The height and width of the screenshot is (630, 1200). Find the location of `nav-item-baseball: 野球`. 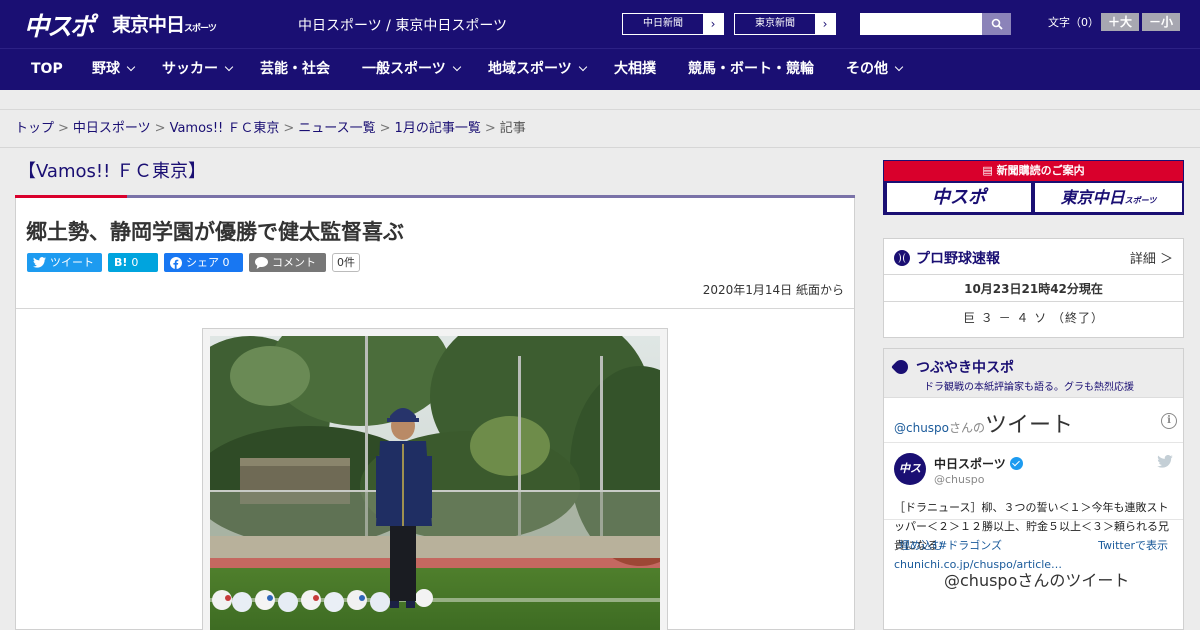

nav-item-baseball: 野球 is located at coordinates (114, 69).